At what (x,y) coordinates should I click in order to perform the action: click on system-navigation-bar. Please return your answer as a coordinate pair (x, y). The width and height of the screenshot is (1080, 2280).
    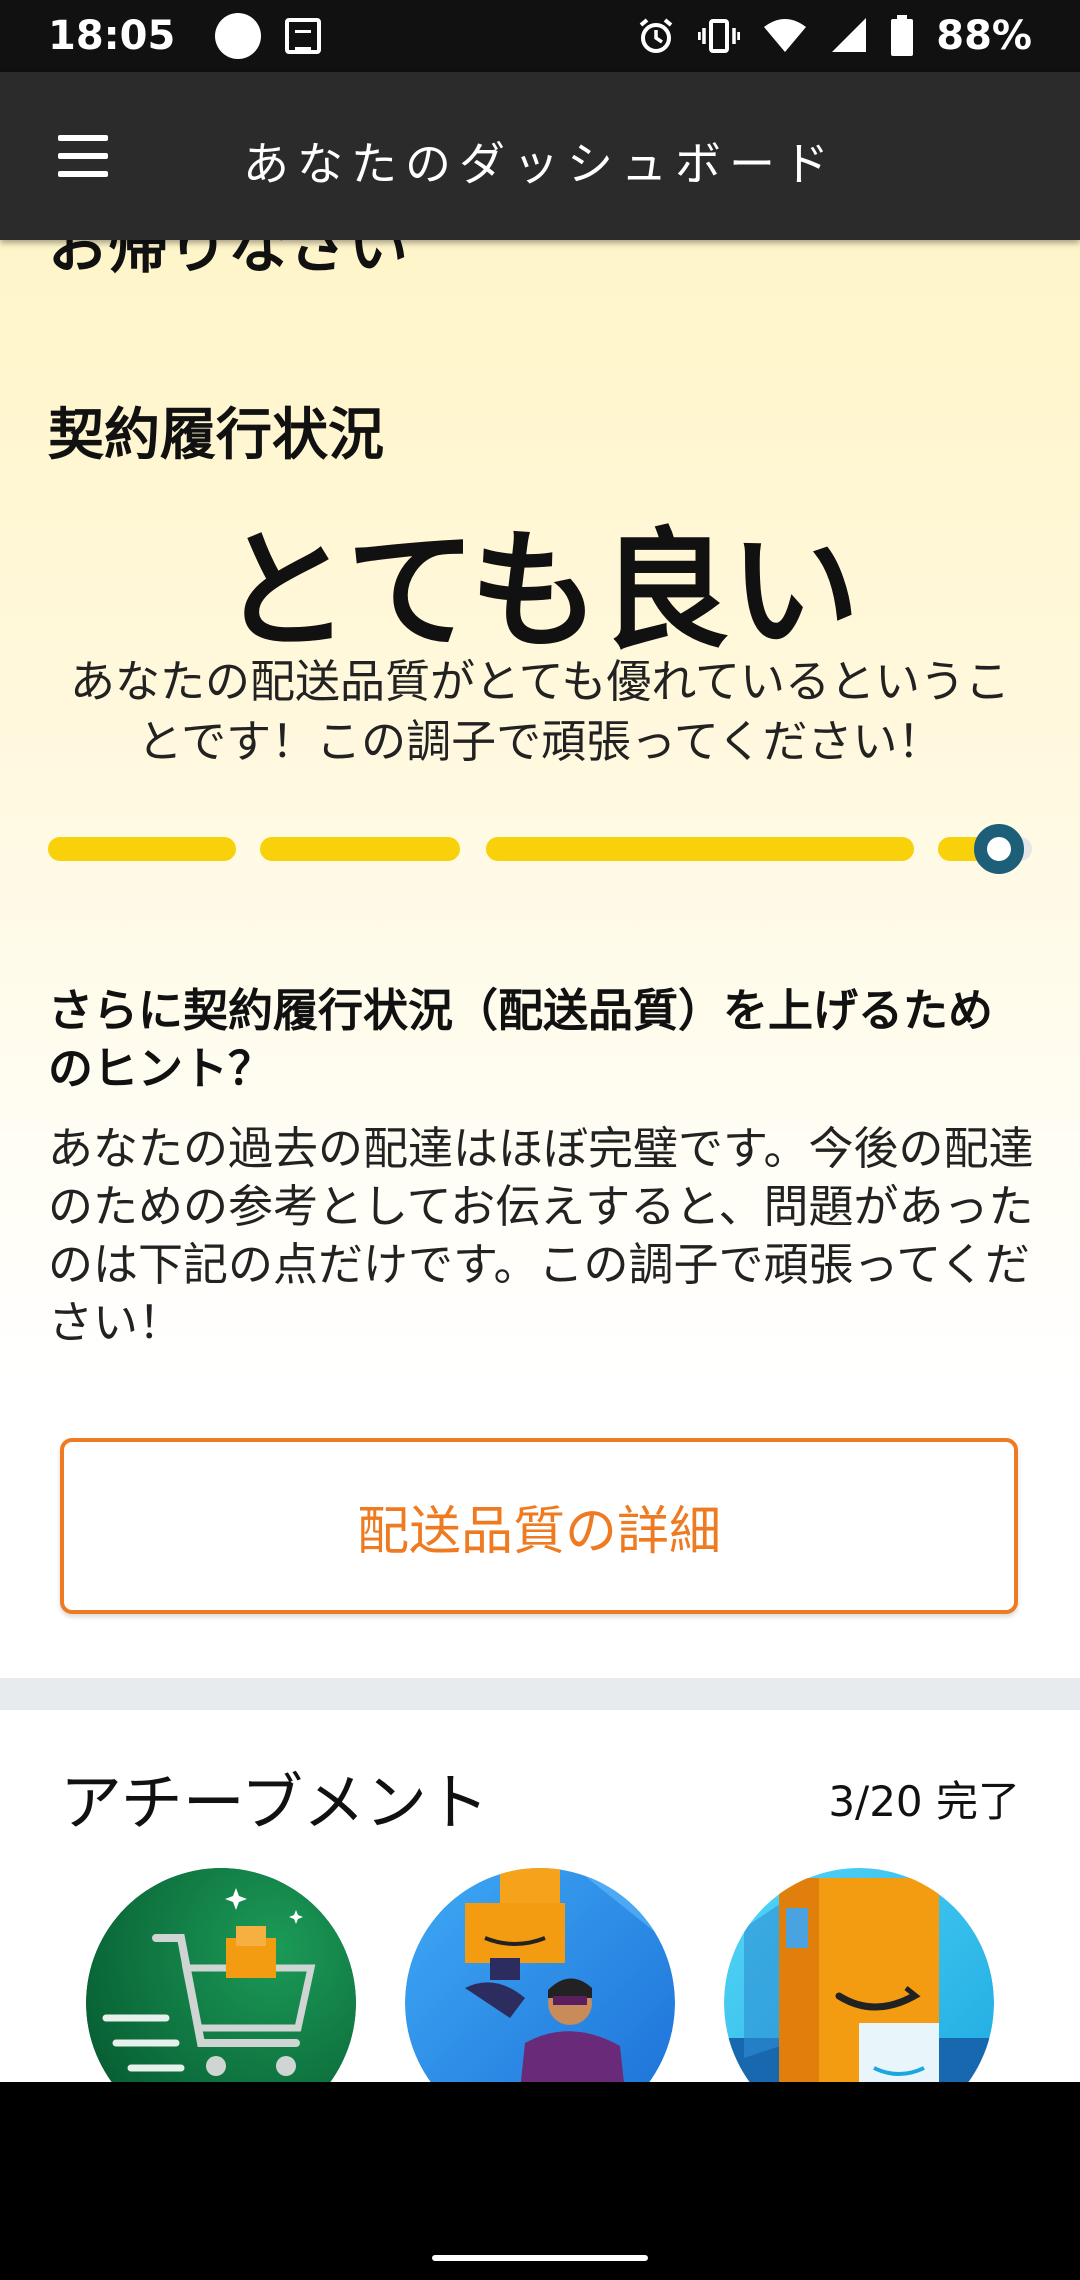
    Looking at the image, I should click on (540, 2181).